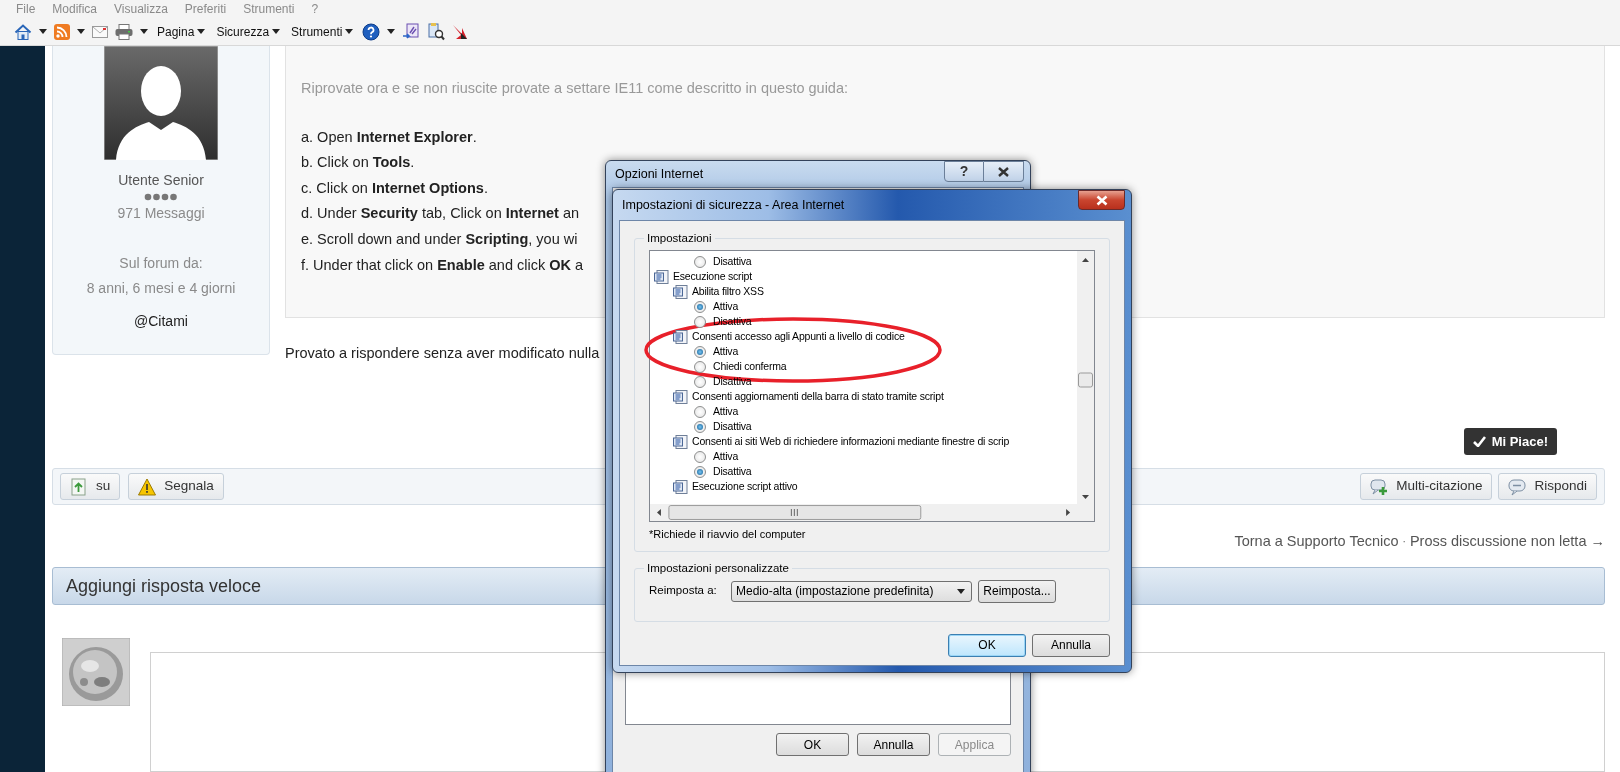 The image size is (1620, 772). Describe the element at coordinates (1517, 486) in the screenshot. I see `speech-bubble-icon` at that location.